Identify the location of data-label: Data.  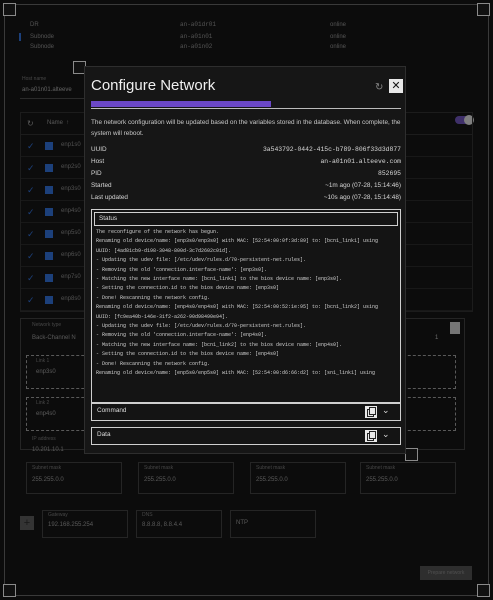
(104, 434).